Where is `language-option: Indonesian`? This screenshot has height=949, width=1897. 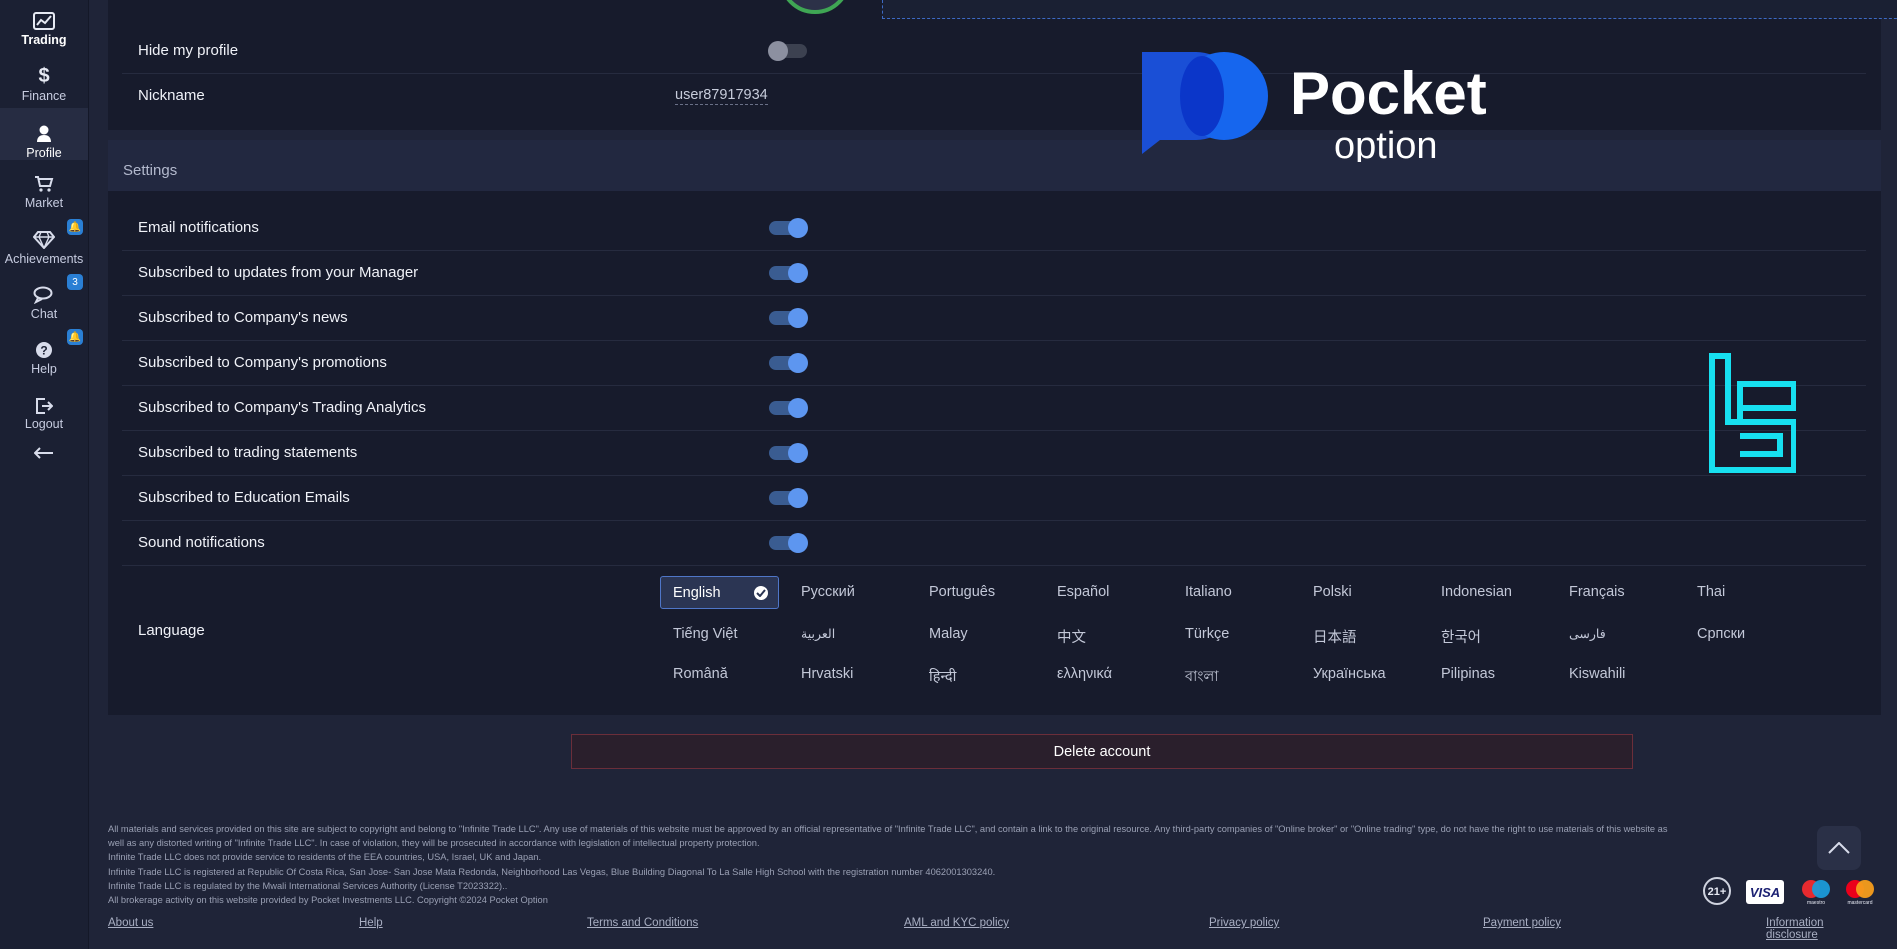
language-option: Indonesian is located at coordinates (1476, 592).